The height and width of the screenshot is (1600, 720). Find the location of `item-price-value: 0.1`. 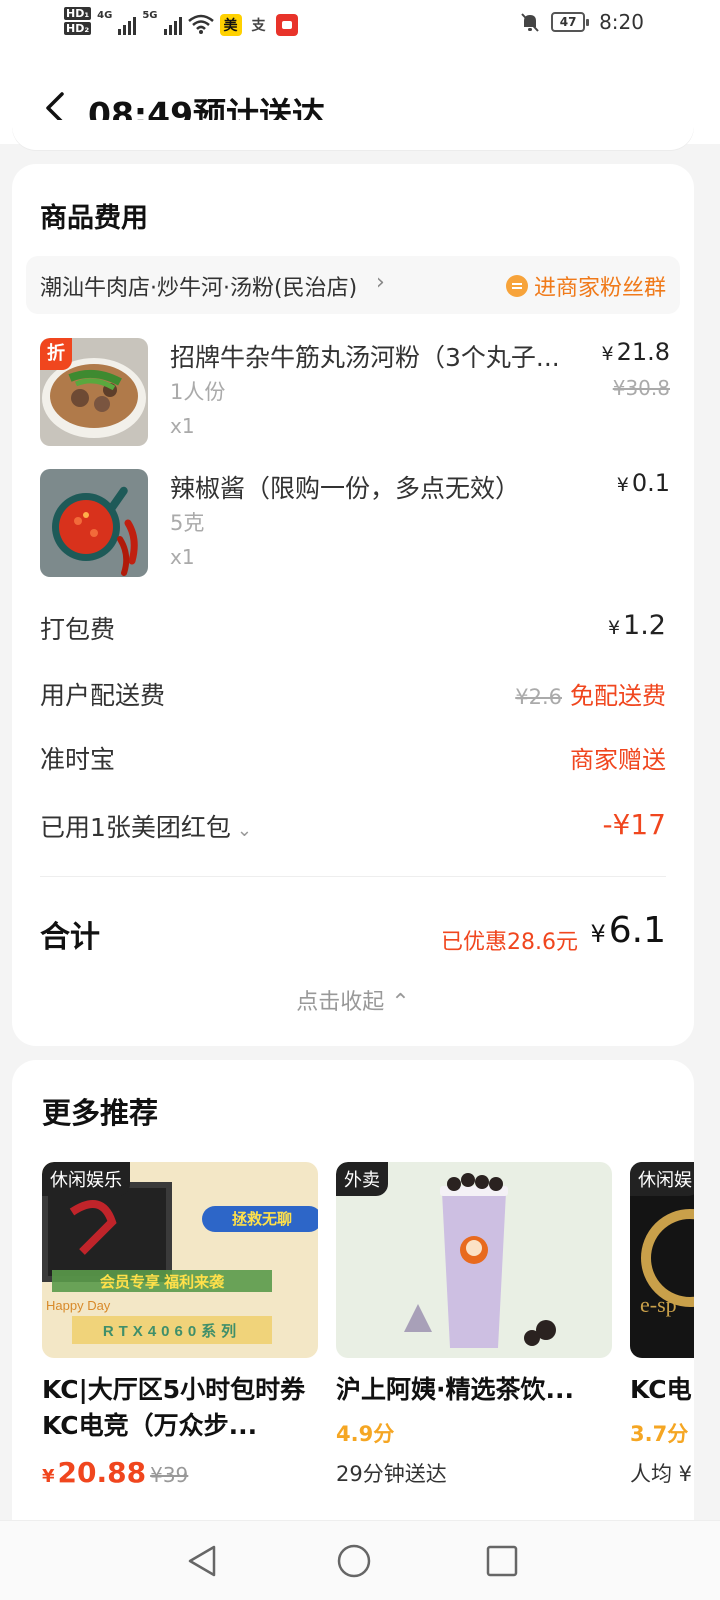

item-price-value: 0.1 is located at coordinates (650, 483).